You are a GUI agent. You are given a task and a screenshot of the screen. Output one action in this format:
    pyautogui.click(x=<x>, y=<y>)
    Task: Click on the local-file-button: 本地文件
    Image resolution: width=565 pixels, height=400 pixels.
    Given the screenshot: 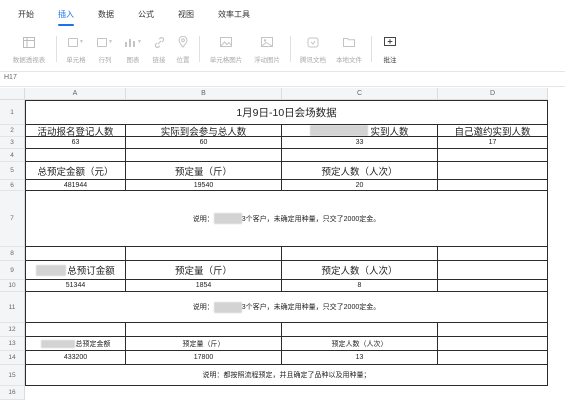 What is the action you would take?
    pyautogui.click(x=349, y=48)
    